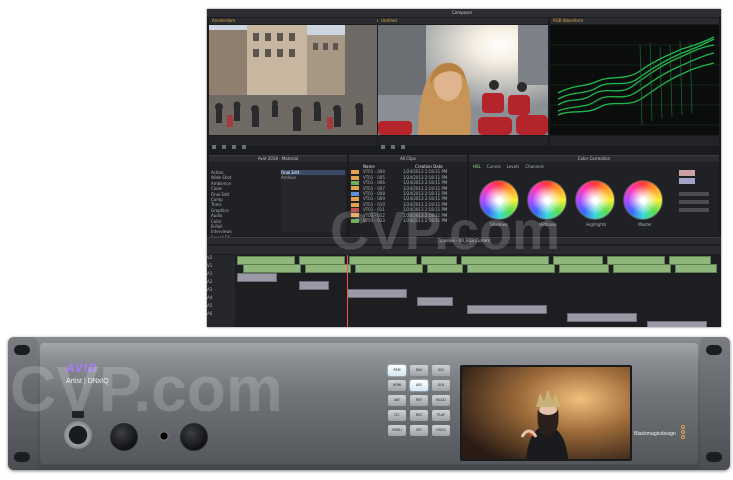  I want to click on queen-portrait-image, so click(546, 413).